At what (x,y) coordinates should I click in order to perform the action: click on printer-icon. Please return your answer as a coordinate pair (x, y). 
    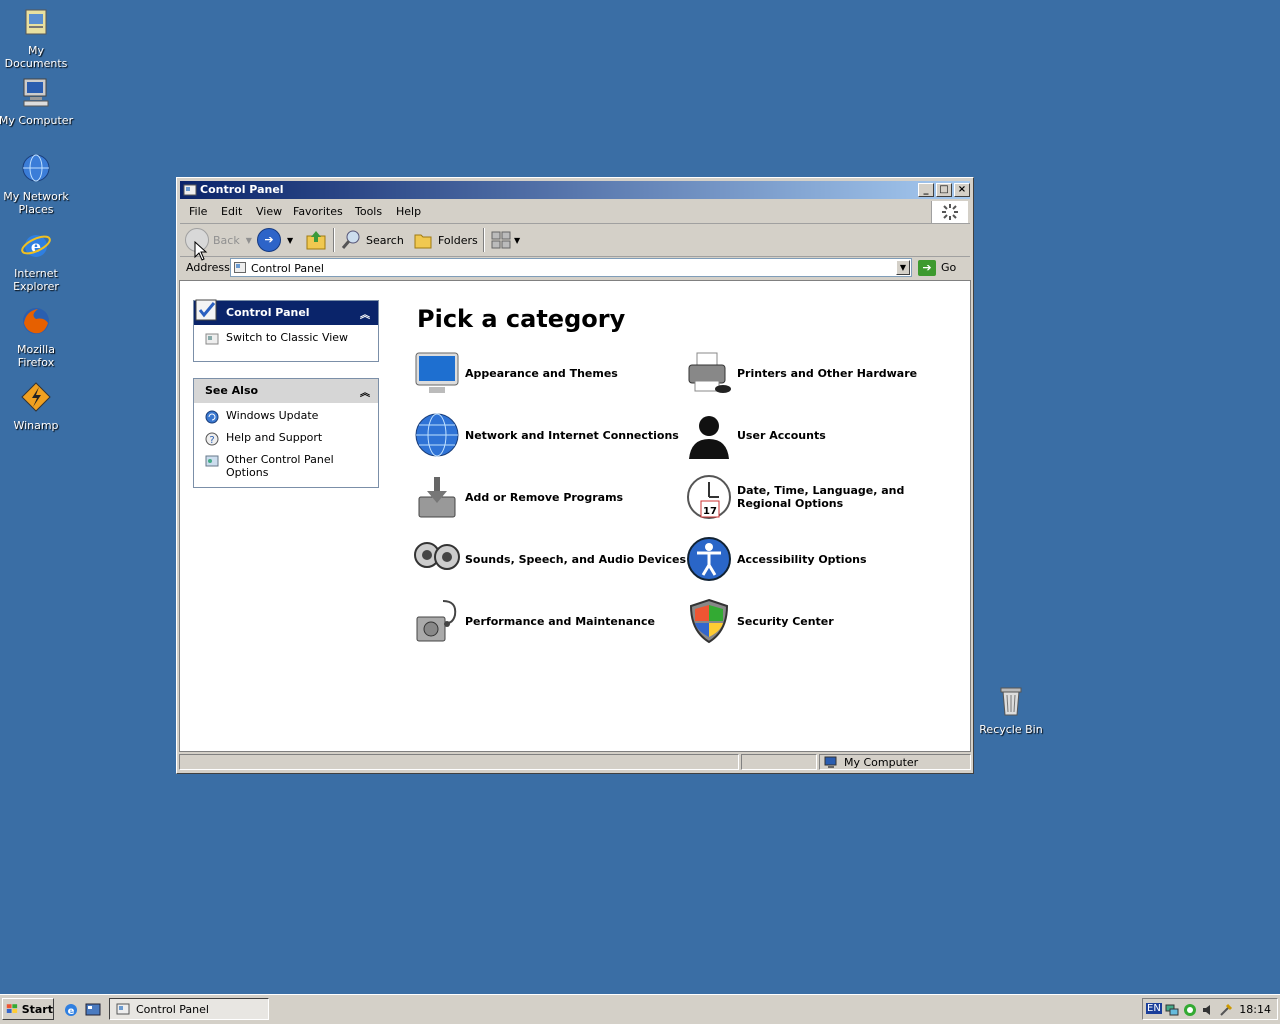
    Looking at the image, I should click on (709, 372).